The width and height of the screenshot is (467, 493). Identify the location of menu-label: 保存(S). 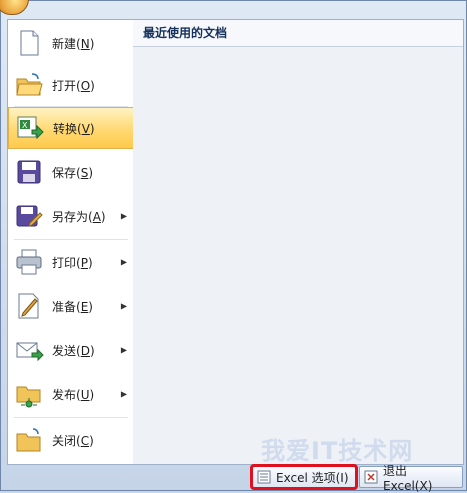
(73, 172).